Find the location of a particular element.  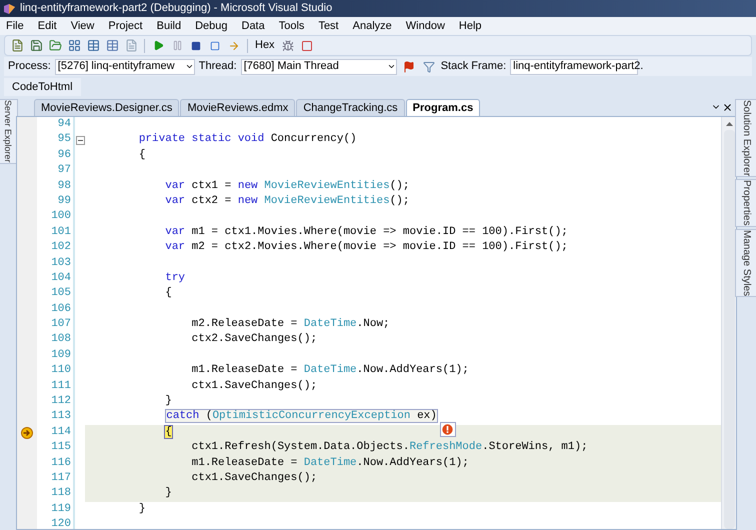

document-tab: ChangeTracking.cs is located at coordinates (350, 107).